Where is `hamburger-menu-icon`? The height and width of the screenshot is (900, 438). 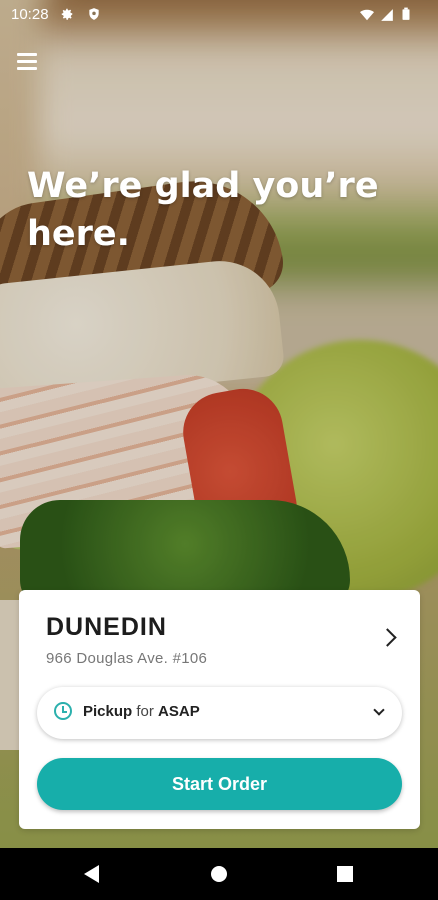
hamburger-menu-icon is located at coordinates (27, 61).